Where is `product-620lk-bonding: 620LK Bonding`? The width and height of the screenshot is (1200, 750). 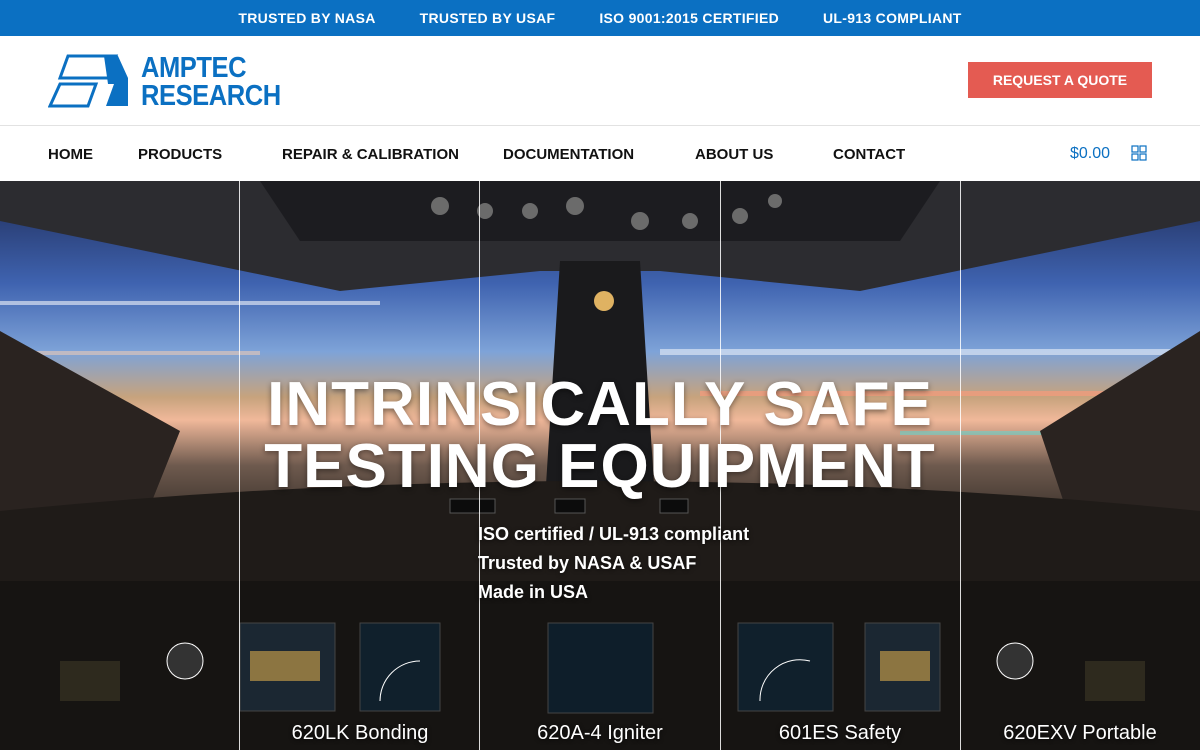 product-620lk-bonding: 620LK Bonding is located at coordinates (360, 733).